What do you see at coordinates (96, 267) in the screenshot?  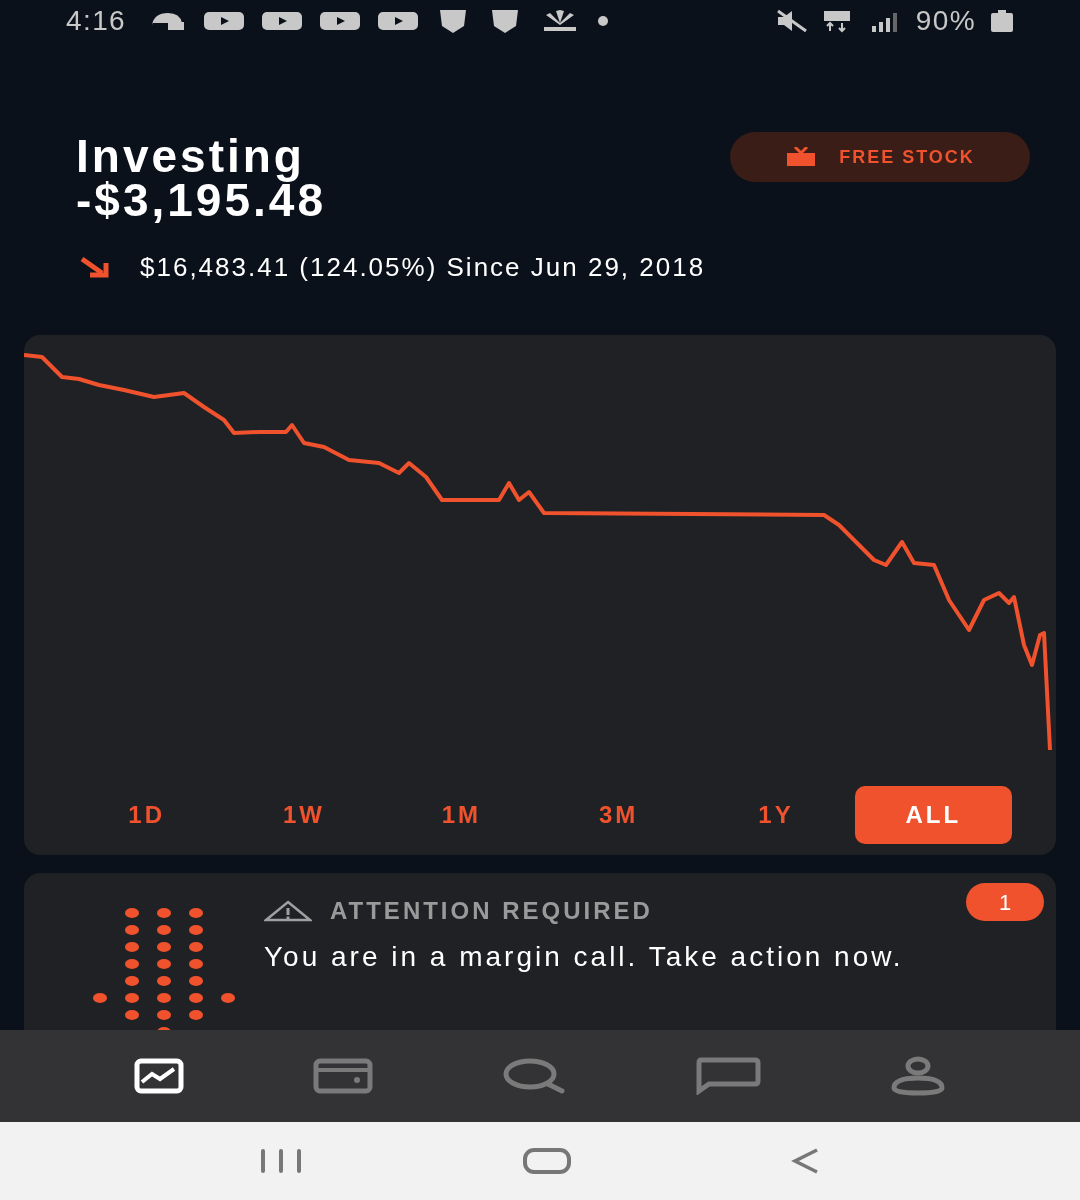 I see `down-arrow-icon` at bounding box center [96, 267].